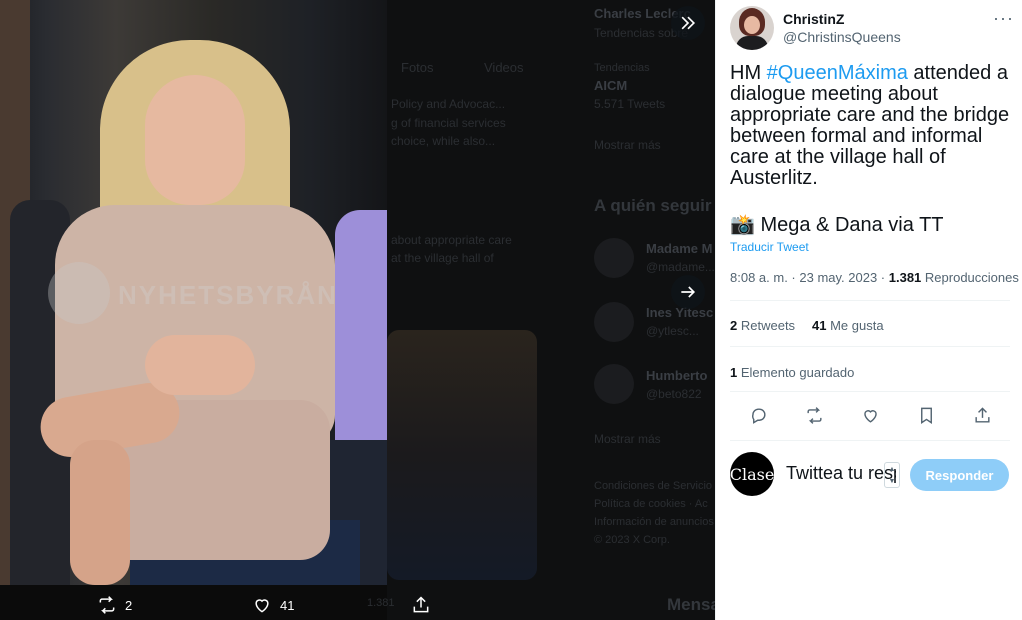  What do you see at coordinates (813, 19) in the screenshot?
I see `author-display-name: ChristinZ` at bounding box center [813, 19].